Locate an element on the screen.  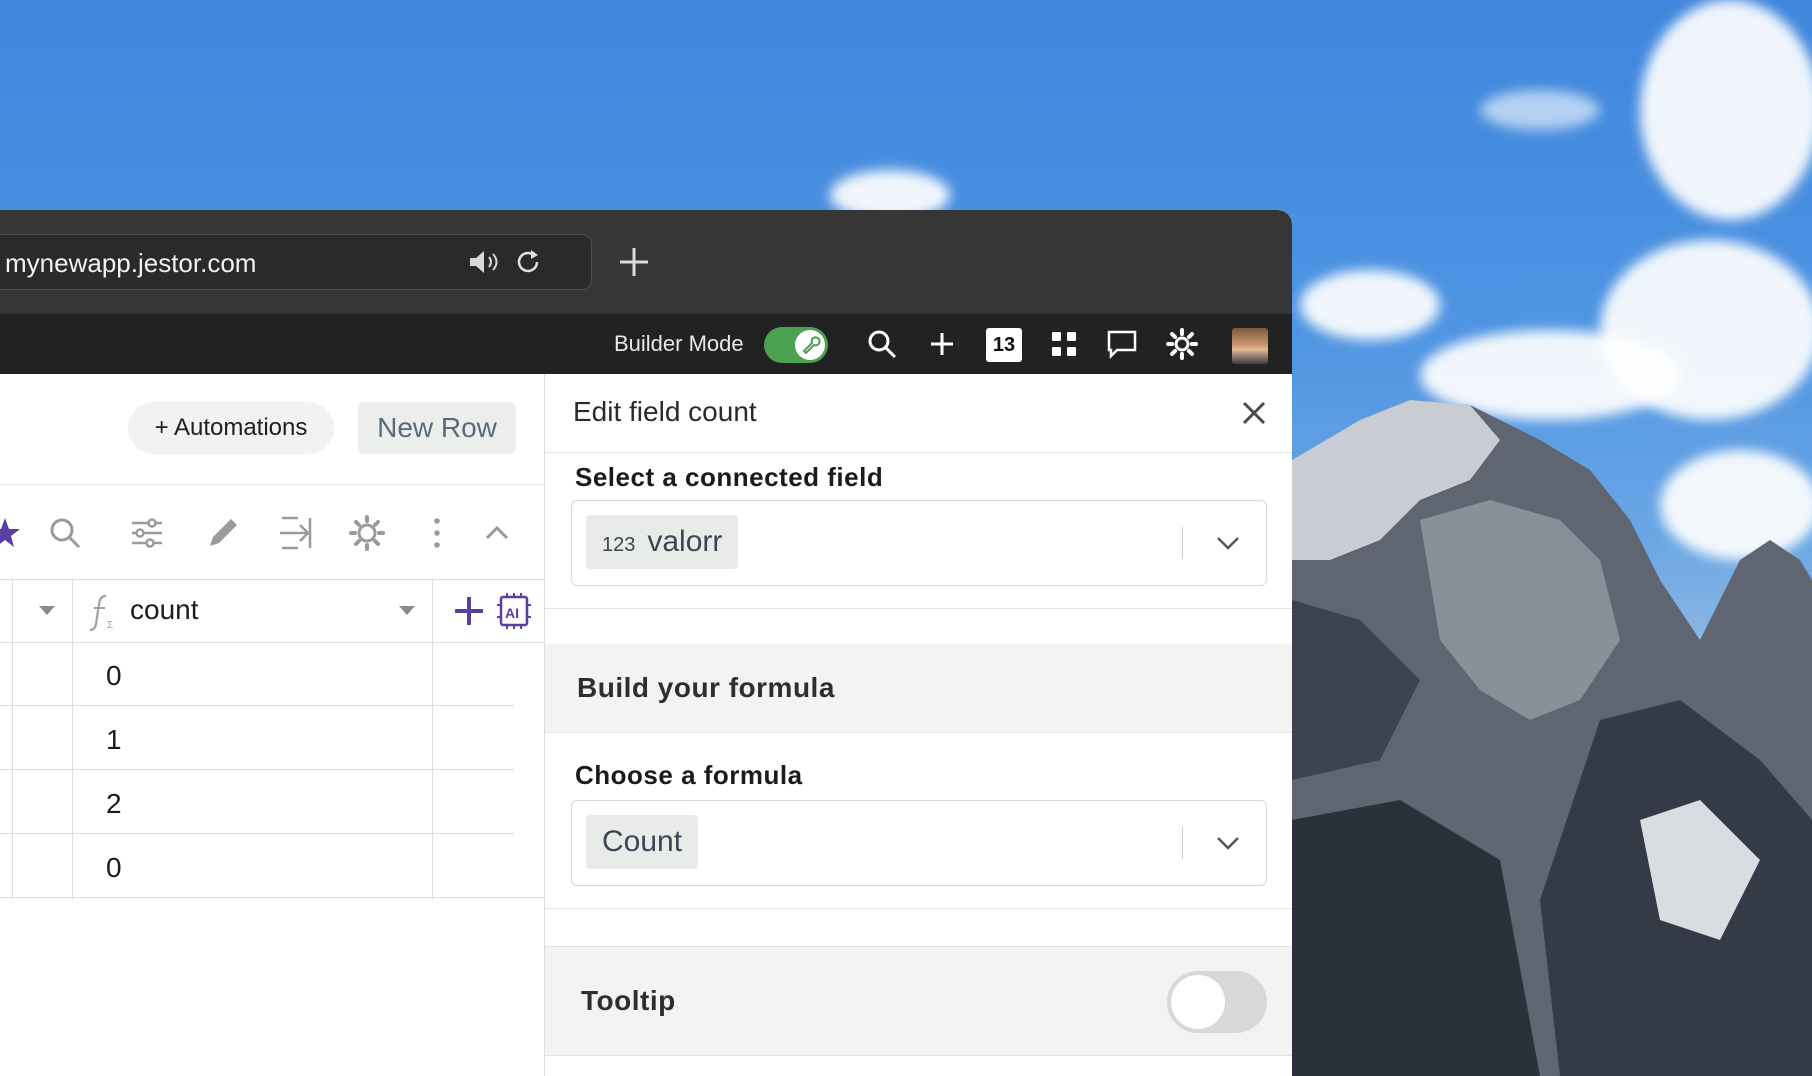
user-avatar is located at coordinates (1250, 346).